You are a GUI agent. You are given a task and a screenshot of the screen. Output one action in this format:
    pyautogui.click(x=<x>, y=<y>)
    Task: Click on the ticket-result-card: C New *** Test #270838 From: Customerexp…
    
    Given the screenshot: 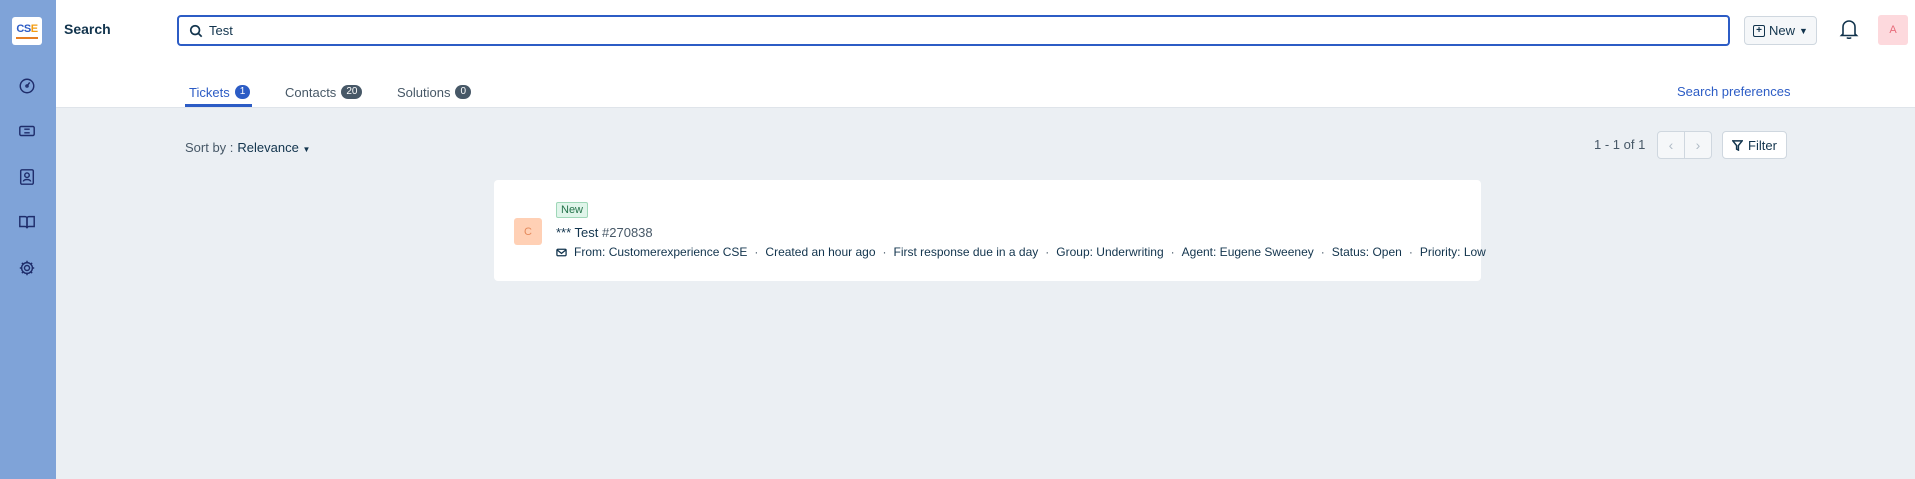 What is the action you would take?
    pyautogui.click(x=990, y=230)
    